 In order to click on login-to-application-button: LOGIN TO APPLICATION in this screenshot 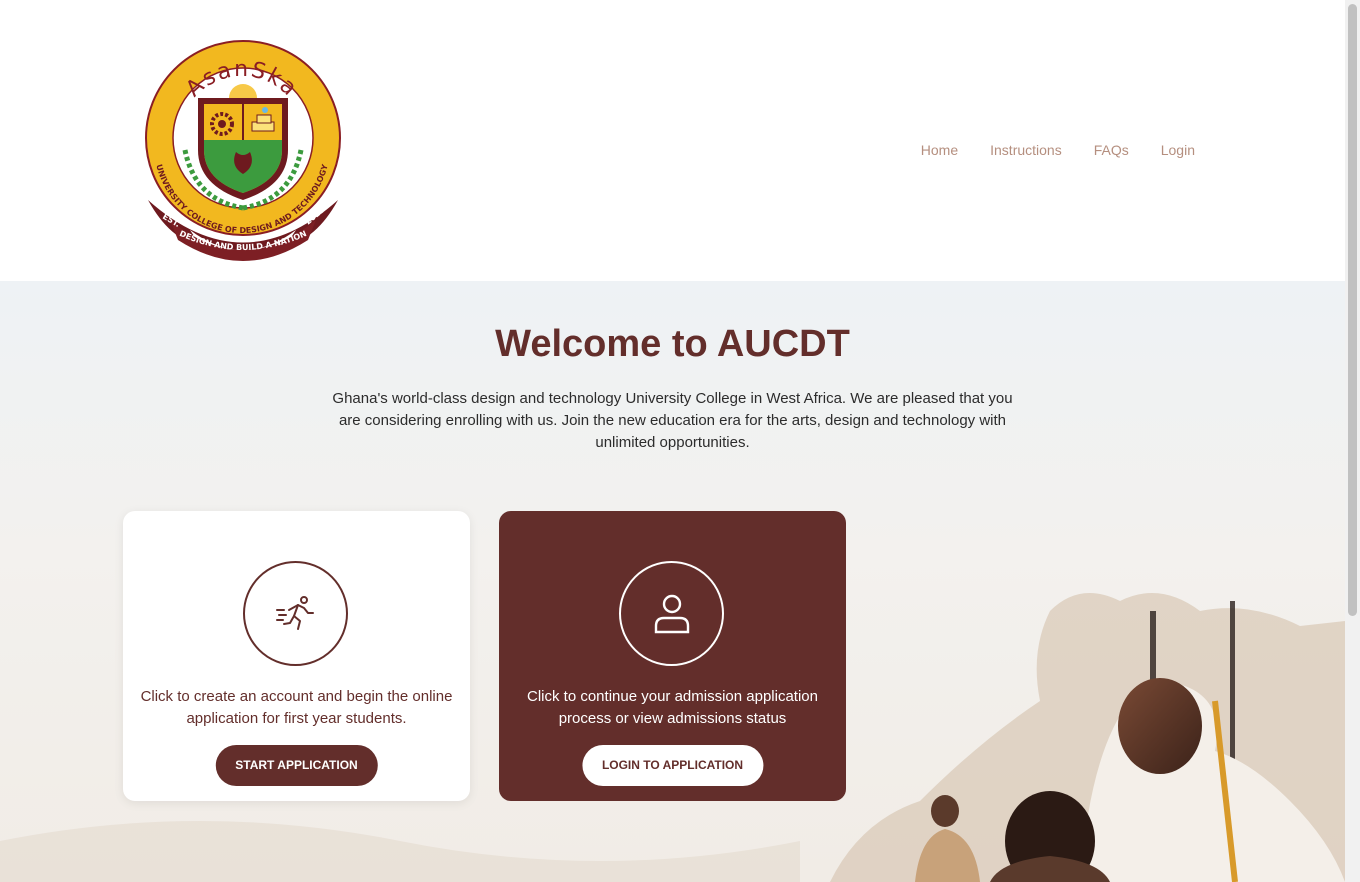, I will do `click(672, 765)`.